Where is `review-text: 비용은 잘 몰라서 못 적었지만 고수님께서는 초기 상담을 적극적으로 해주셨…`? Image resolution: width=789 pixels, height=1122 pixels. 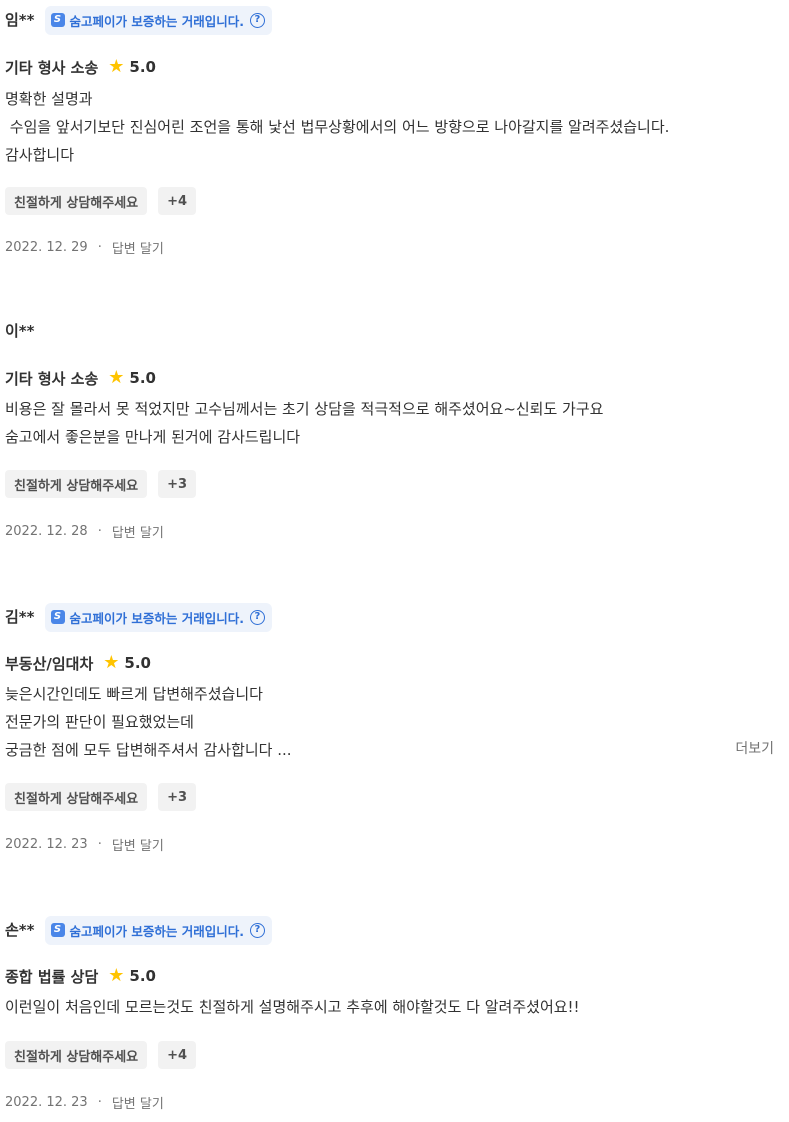 review-text: 비용은 잘 몰라서 못 적었지만 고수님께서는 초기 상담을 적극적으로 해주셨… is located at coordinates (304, 423).